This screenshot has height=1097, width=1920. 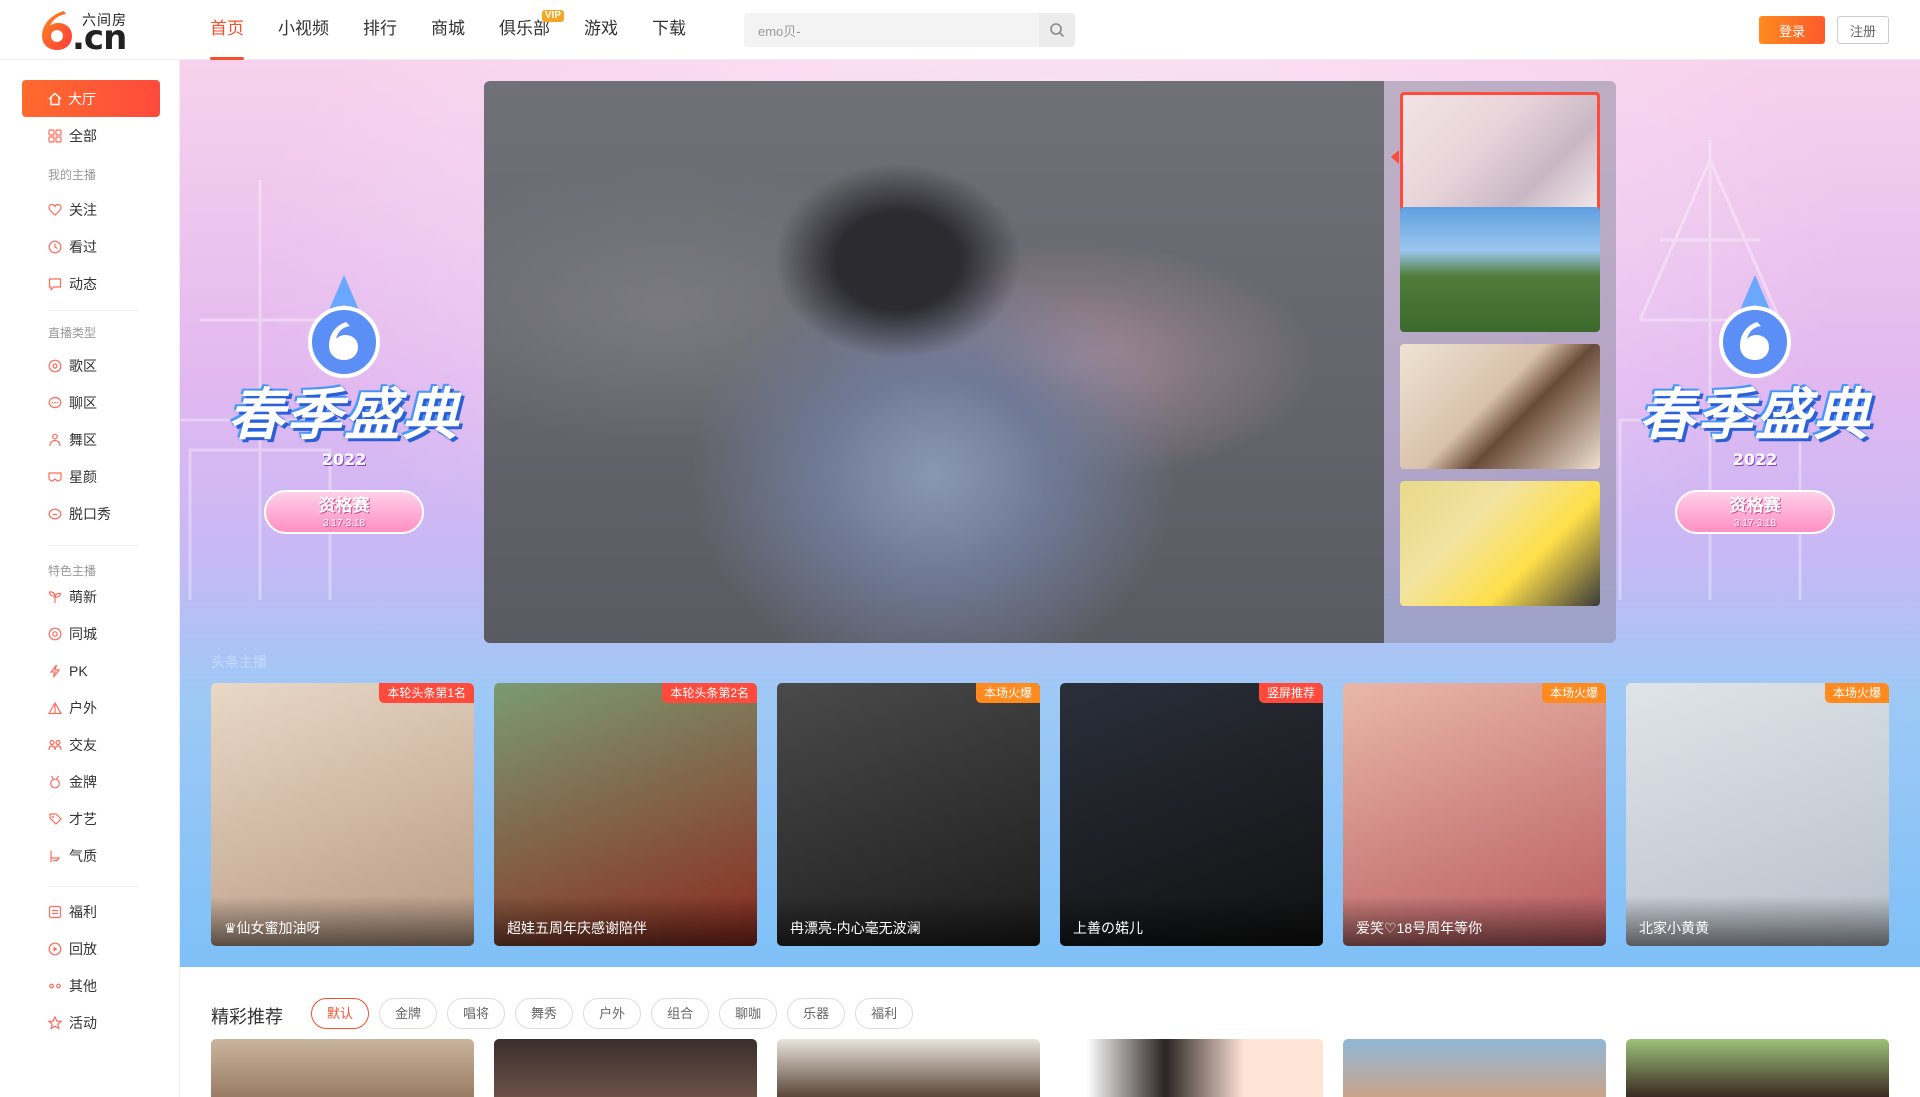 What do you see at coordinates (83, 912) in the screenshot?
I see `sidebar-item-label: 福利` at bounding box center [83, 912].